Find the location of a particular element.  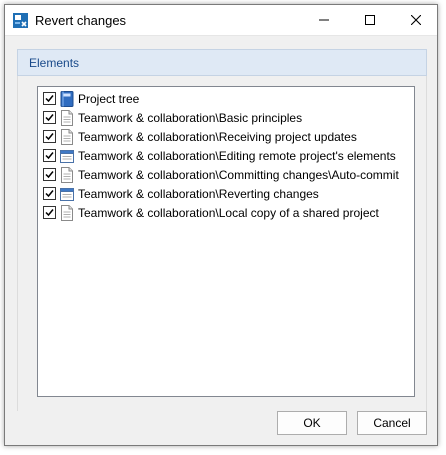

maximize-icon is located at coordinates (370, 20).